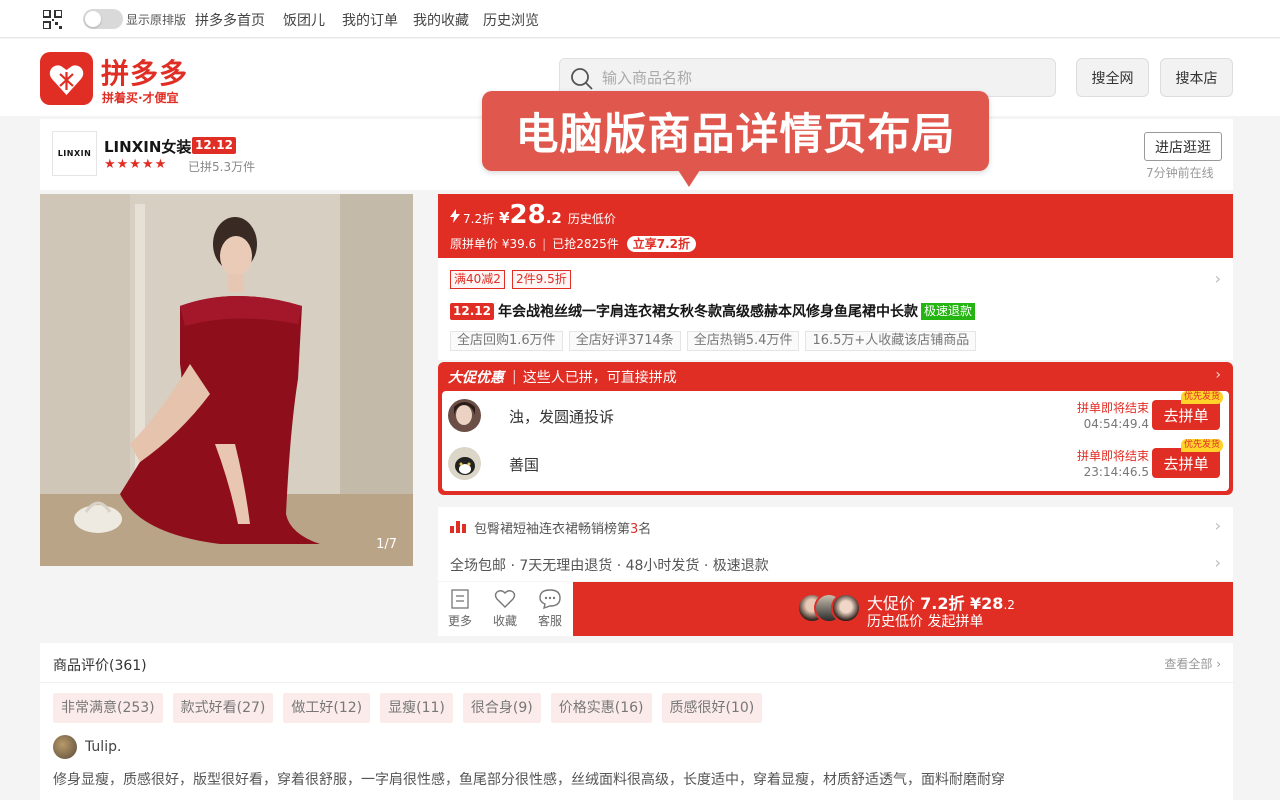 The image size is (1280, 800). What do you see at coordinates (562, 417) in the screenshot?
I see `group-leader-name: 浊，发圆通投诉` at bounding box center [562, 417].